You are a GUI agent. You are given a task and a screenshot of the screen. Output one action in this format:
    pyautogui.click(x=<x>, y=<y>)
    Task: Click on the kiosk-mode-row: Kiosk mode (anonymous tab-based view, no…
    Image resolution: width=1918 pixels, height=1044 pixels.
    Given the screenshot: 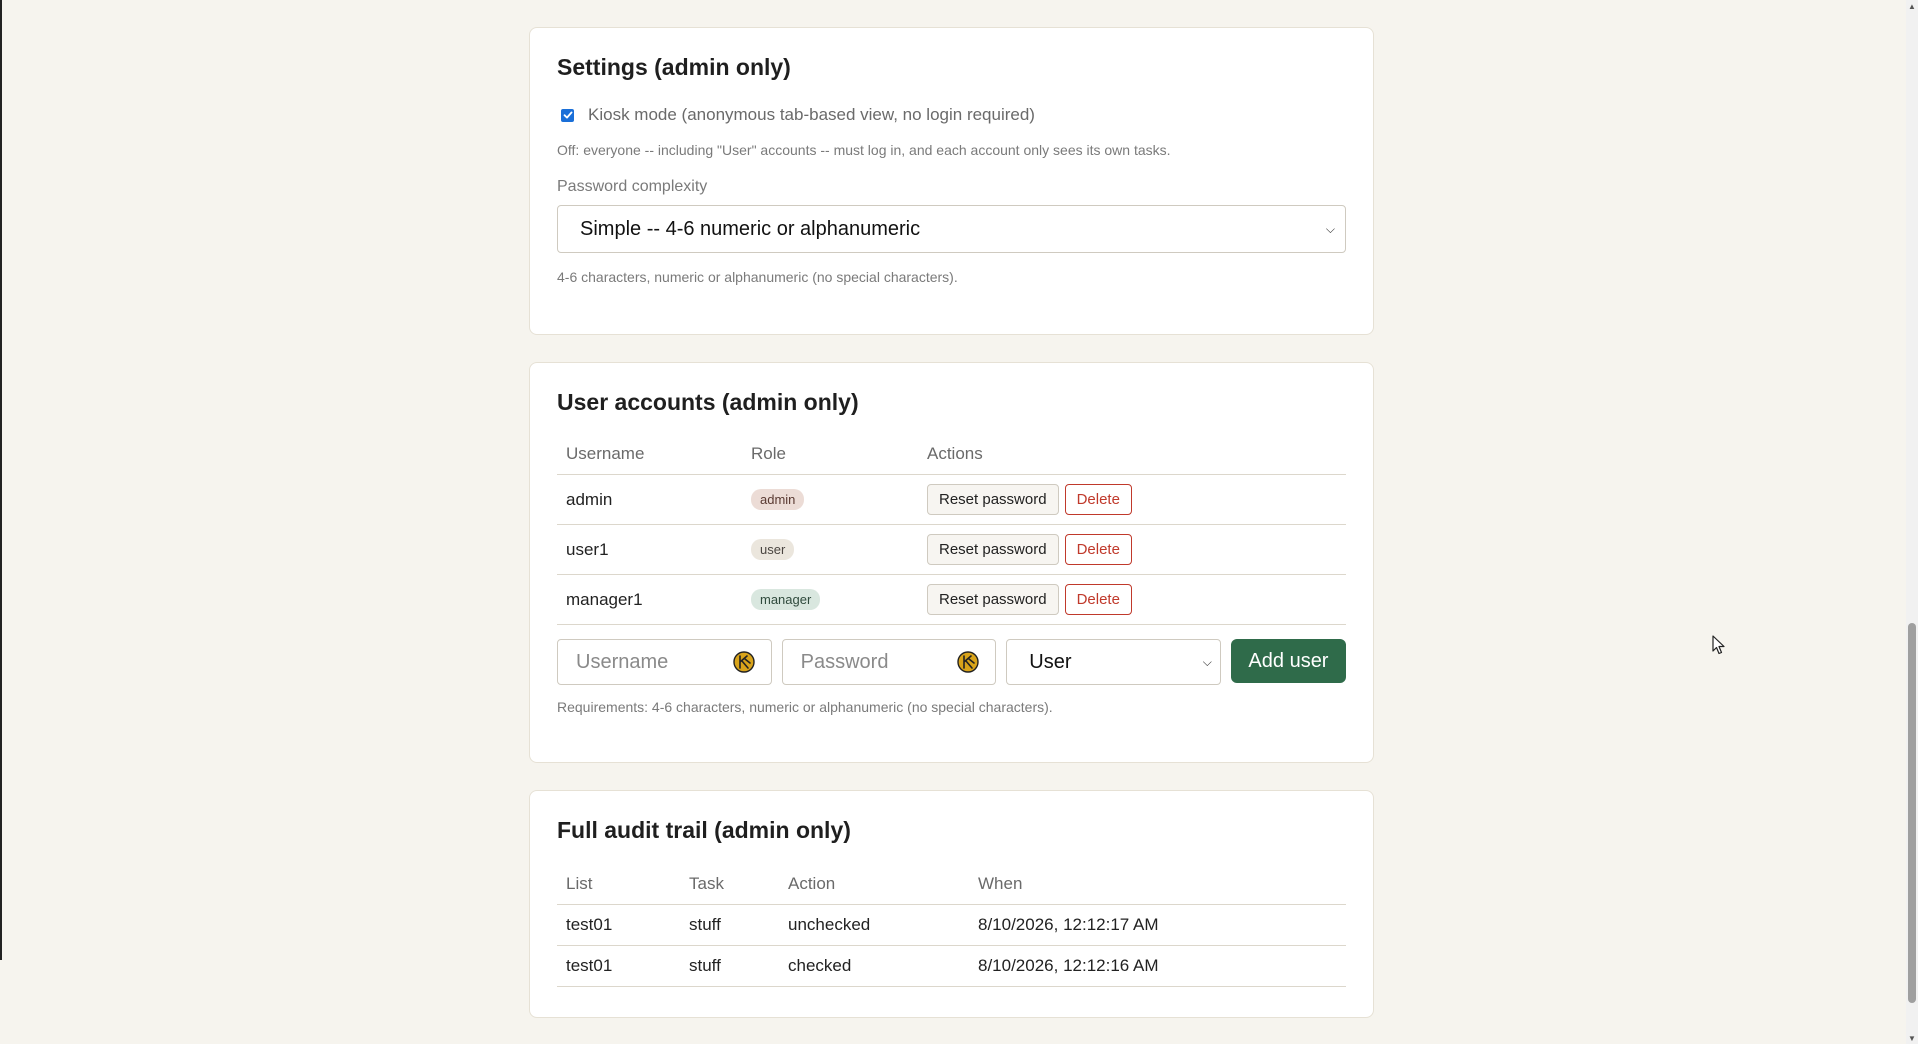 What is the action you would take?
    pyautogui.click(x=951, y=115)
    